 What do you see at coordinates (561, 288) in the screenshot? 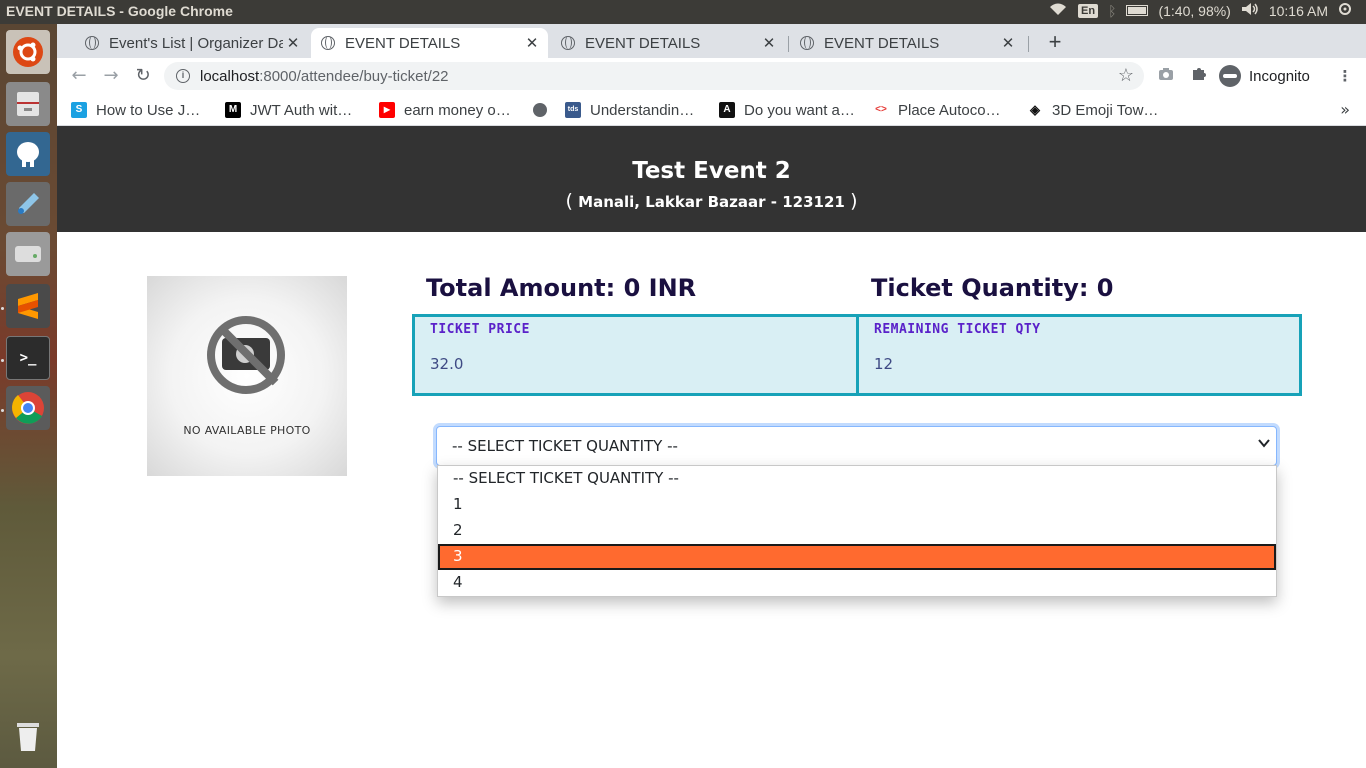
I see `total-amount: Total Amount: 0 INR` at bounding box center [561, 288].